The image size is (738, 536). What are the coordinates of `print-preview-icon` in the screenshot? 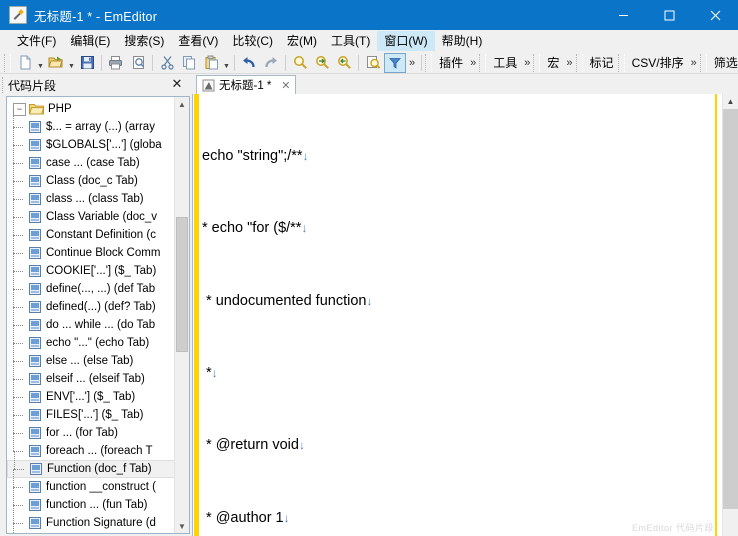 It's located at (138, 63).